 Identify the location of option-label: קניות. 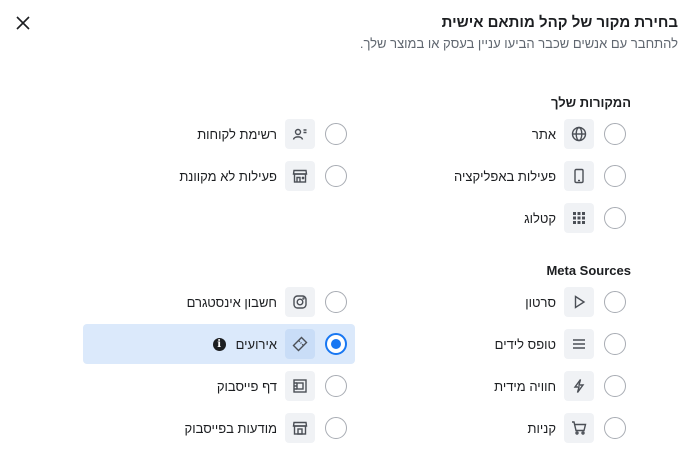
(541, 428).